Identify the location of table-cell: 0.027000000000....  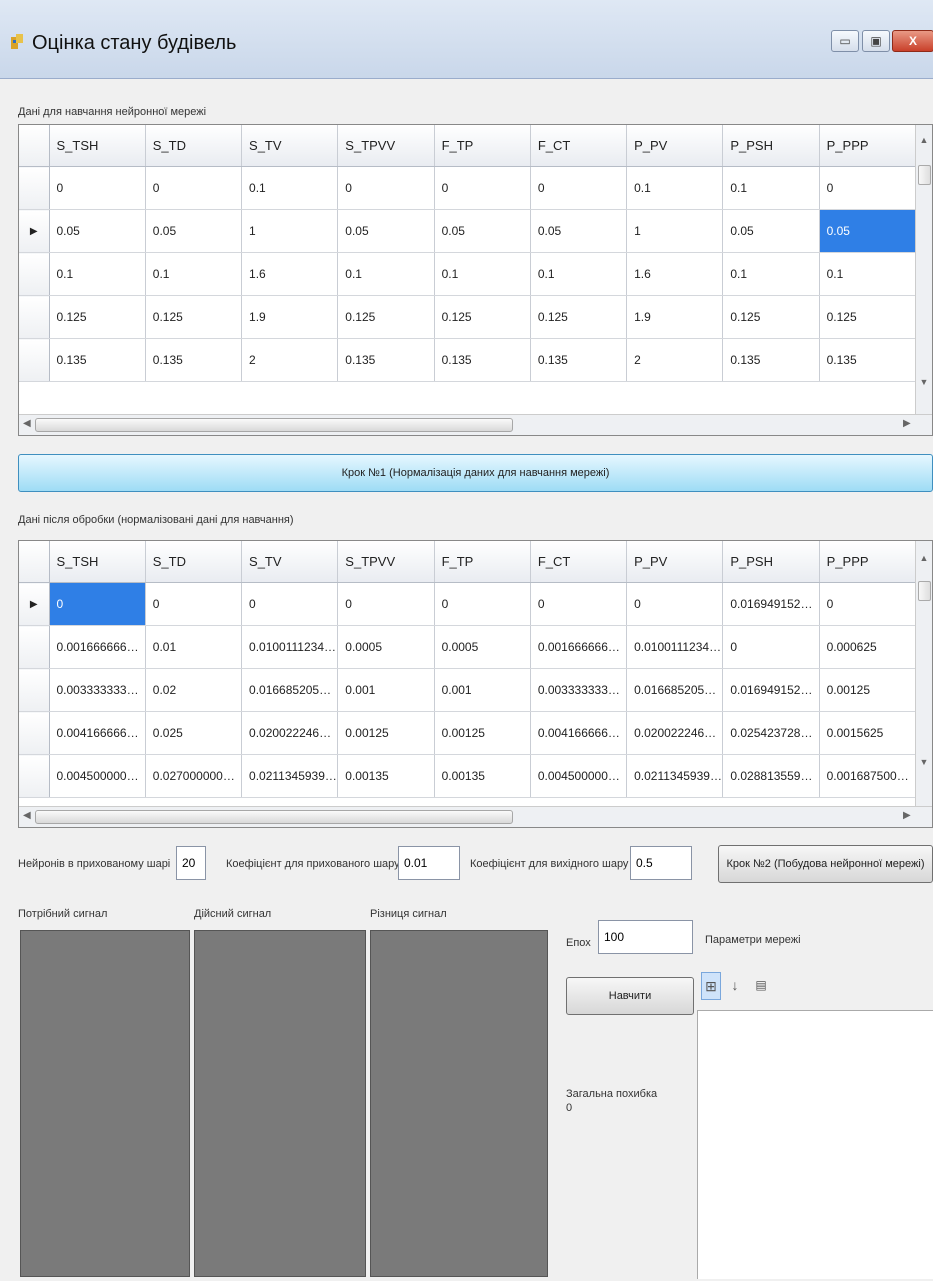
(194, 776).